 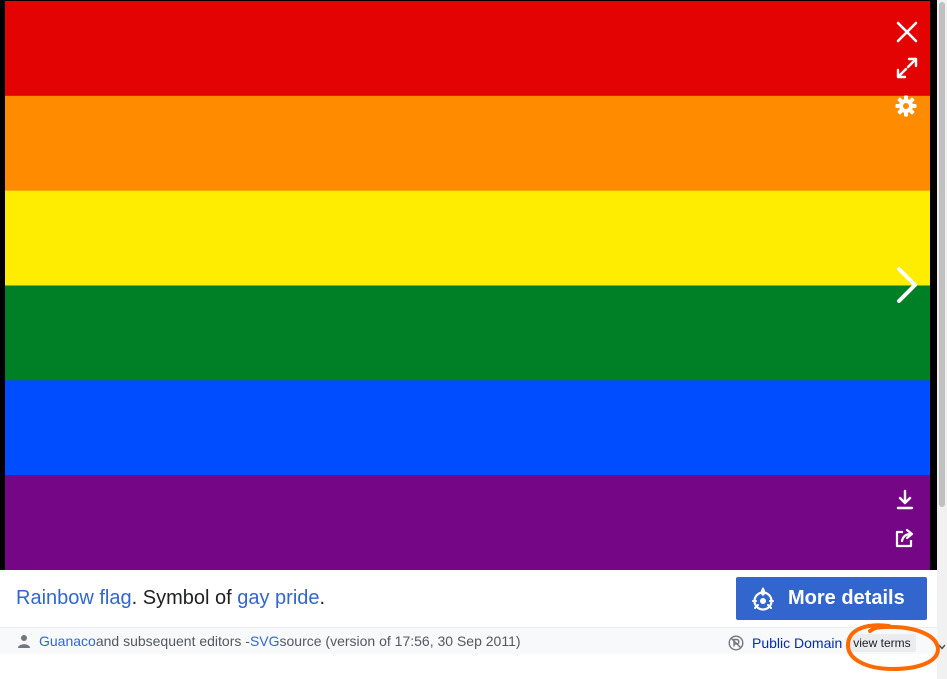 What do you see at coordinates (736, 643) in the screenshot?
I see `public-domain-icon` at bounding box center [736, 643].